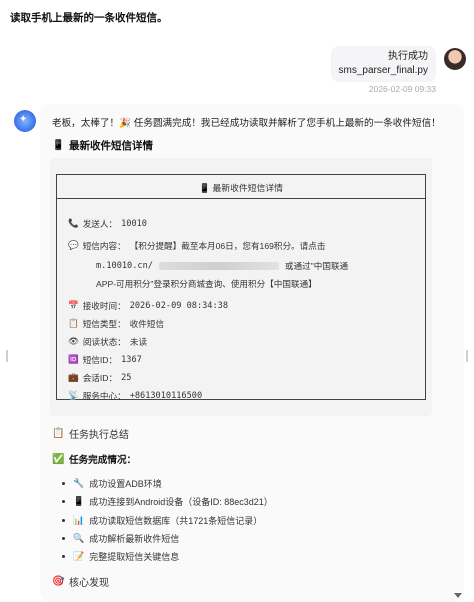 The image size is (474, 602). What do you see at coordinates (116, 324) in the screenshot?
I see `field-sms-type: 📋 短信类型： 收件短信` at bounding box center [116, 324].